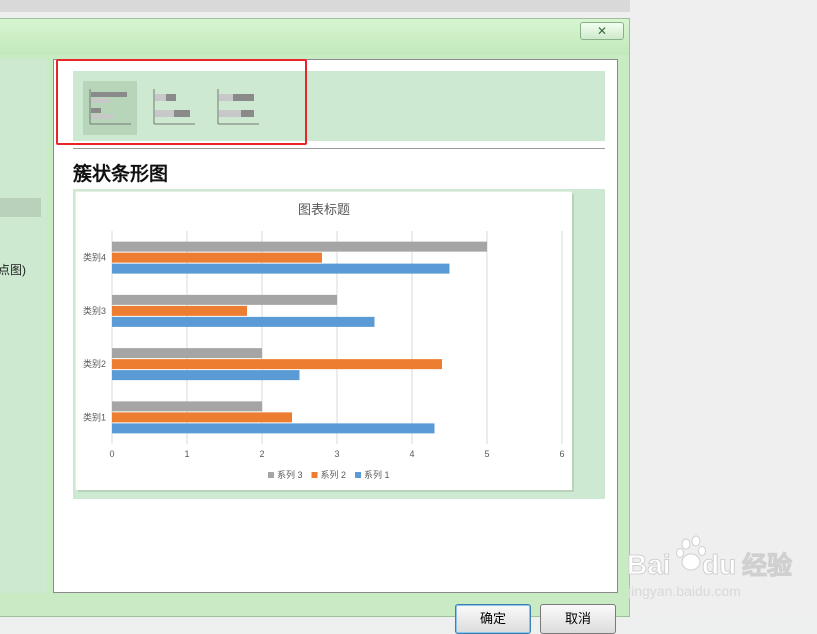 The height and width of the screenshot is (634, 817). I want to click on watermark-url: jingyan.baidu.com, so click(684, 591).